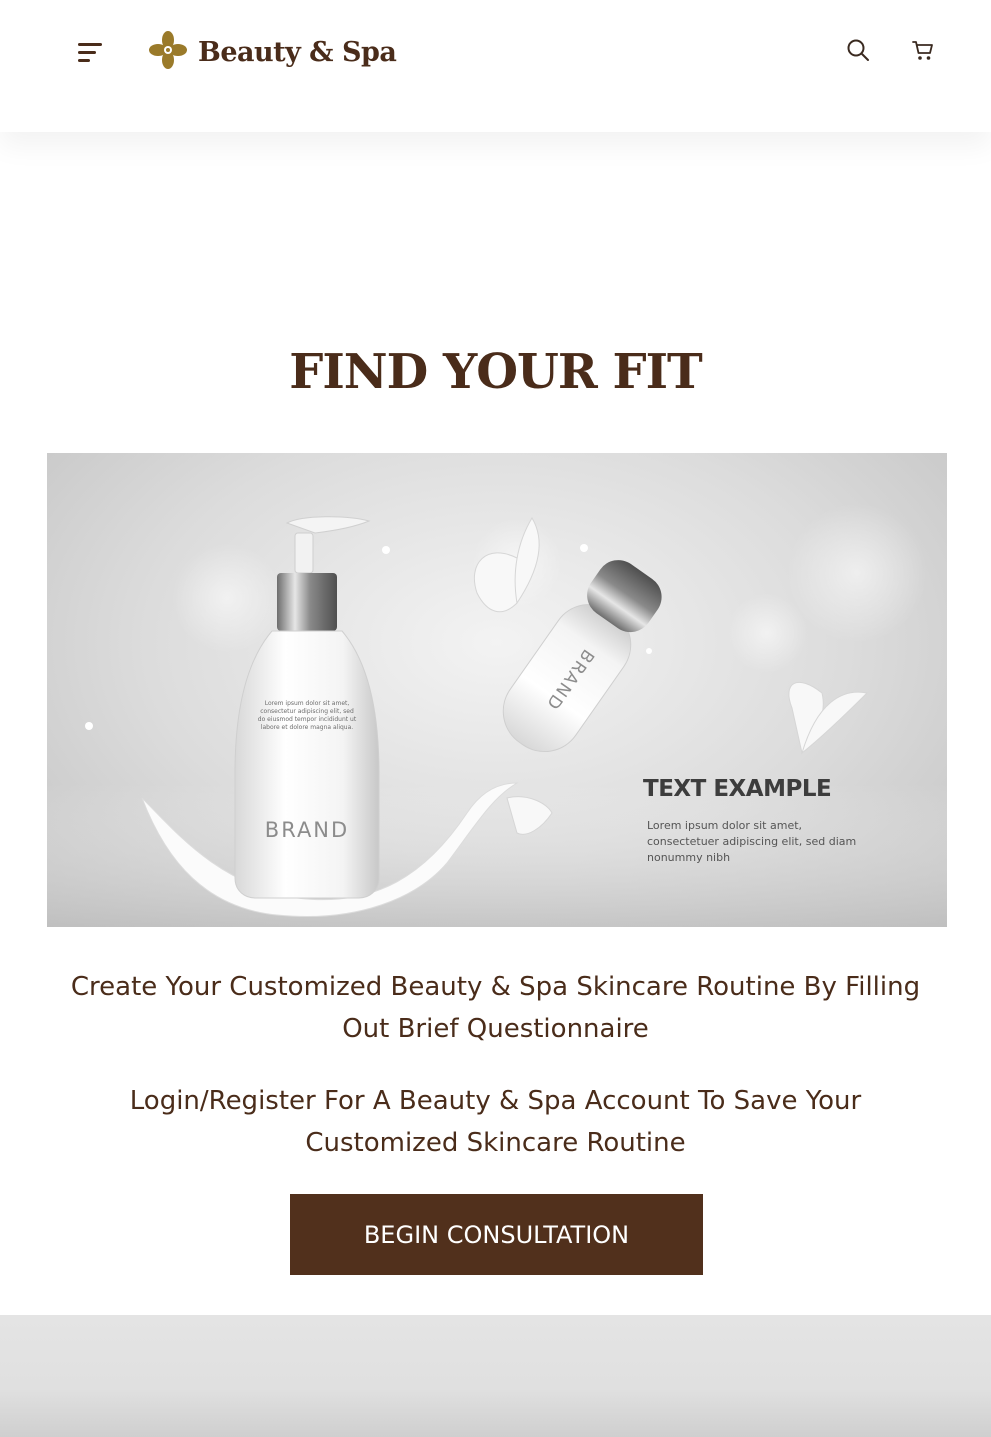 The image size is (991, 1437). What do you see at coordinates (307, 711) in the screenshot?
I see `svg-text:consectetur adipiscing elit, s: consectetur adipiscing elit, sed` at bounding box center [307, 711].